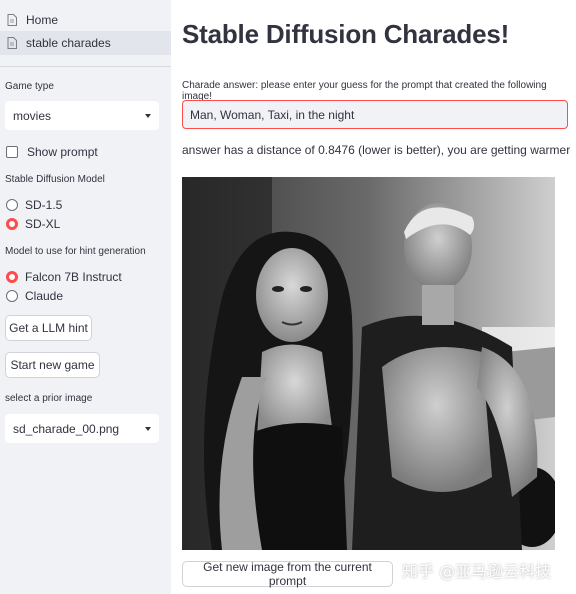 The height and width of the screenshot is (594, 576). What do you see at coordinates (12, 152) in the screenshot?
I see `checkbox-box` at bounding box center [12, 152].